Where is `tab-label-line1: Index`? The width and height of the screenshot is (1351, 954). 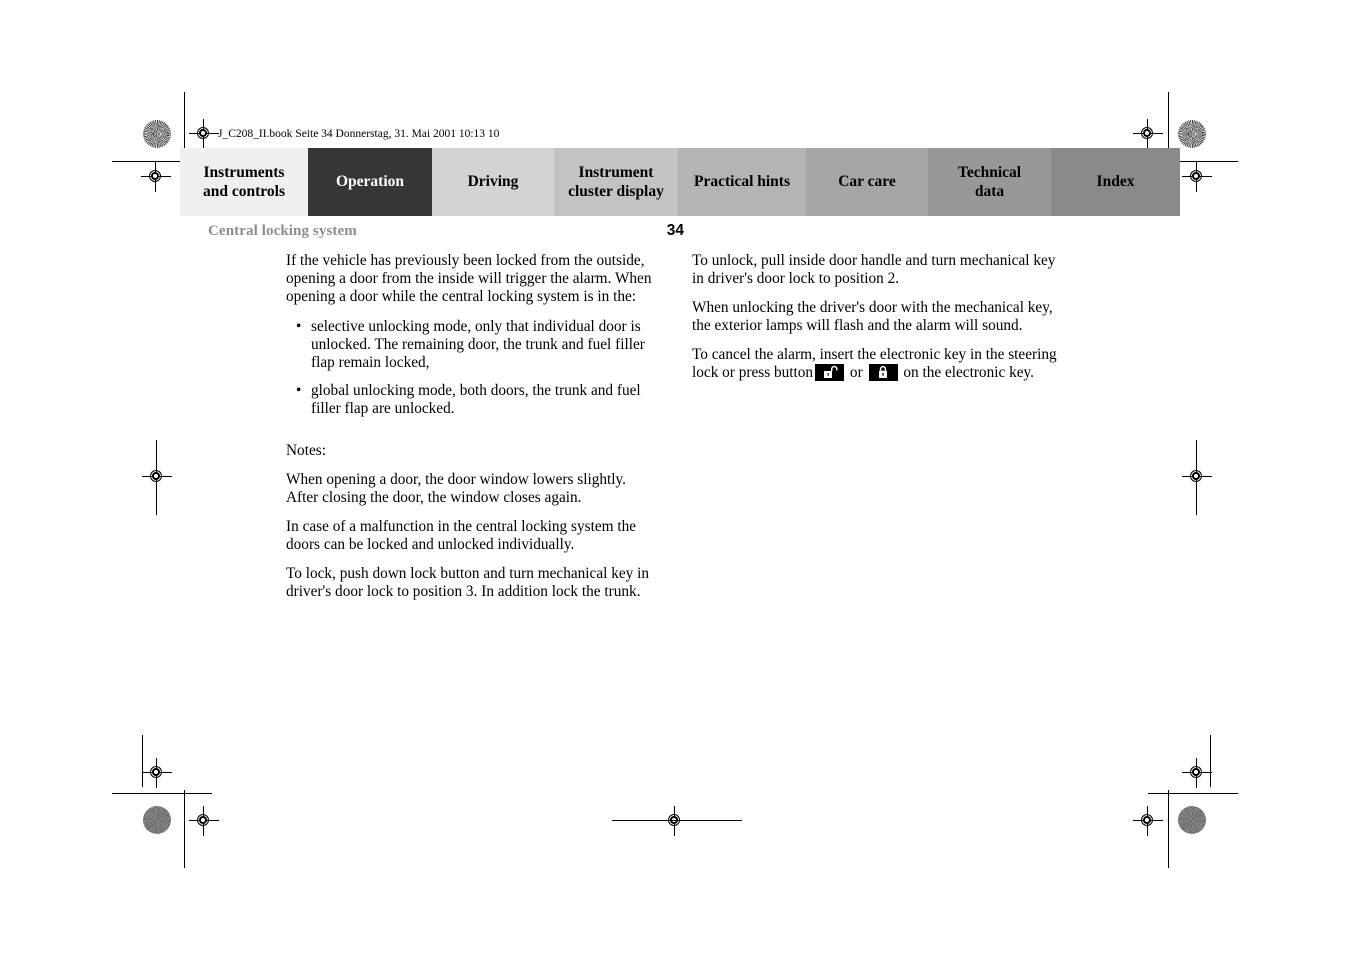 tab-label-line1: Index is located at coordinates (1115, 182).